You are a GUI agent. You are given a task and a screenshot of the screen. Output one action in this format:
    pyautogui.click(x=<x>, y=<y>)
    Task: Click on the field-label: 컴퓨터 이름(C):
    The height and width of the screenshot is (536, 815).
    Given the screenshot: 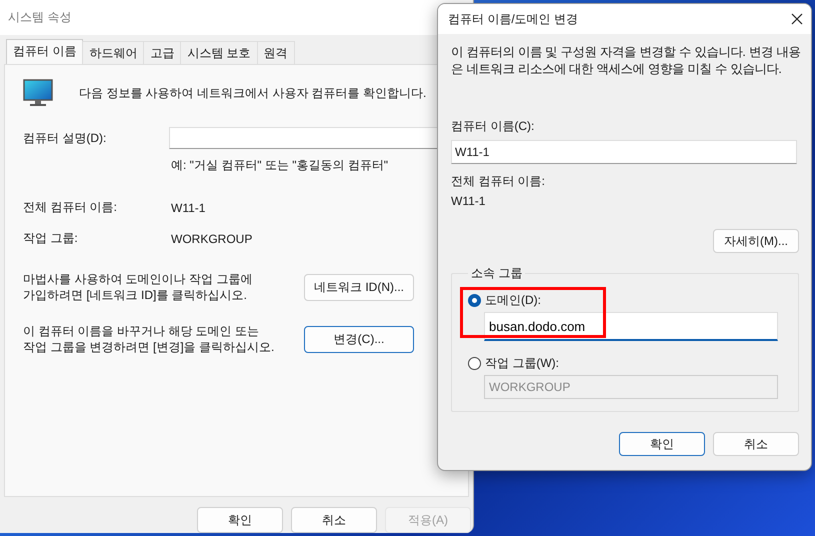 What is the action you would take?
    pyautogui.click(x=493, y=126)
    